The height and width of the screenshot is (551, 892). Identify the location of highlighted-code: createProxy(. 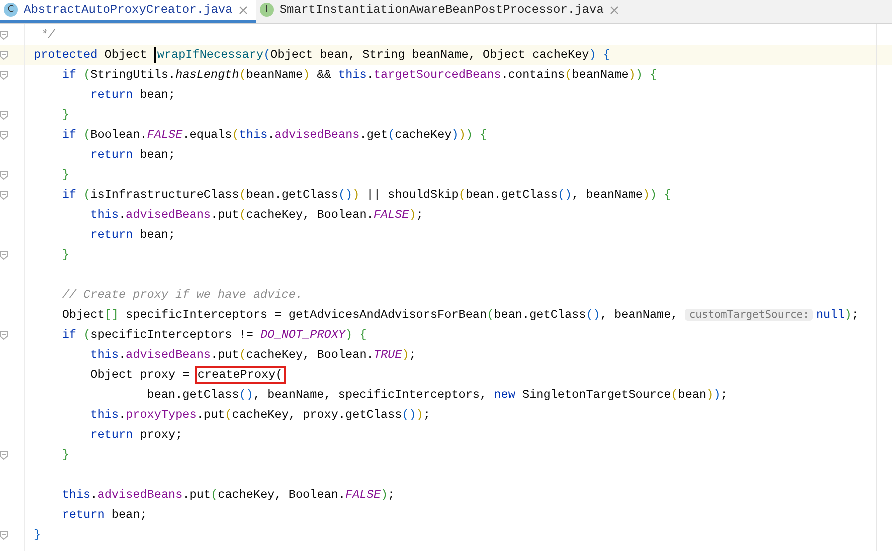
(240, 375).